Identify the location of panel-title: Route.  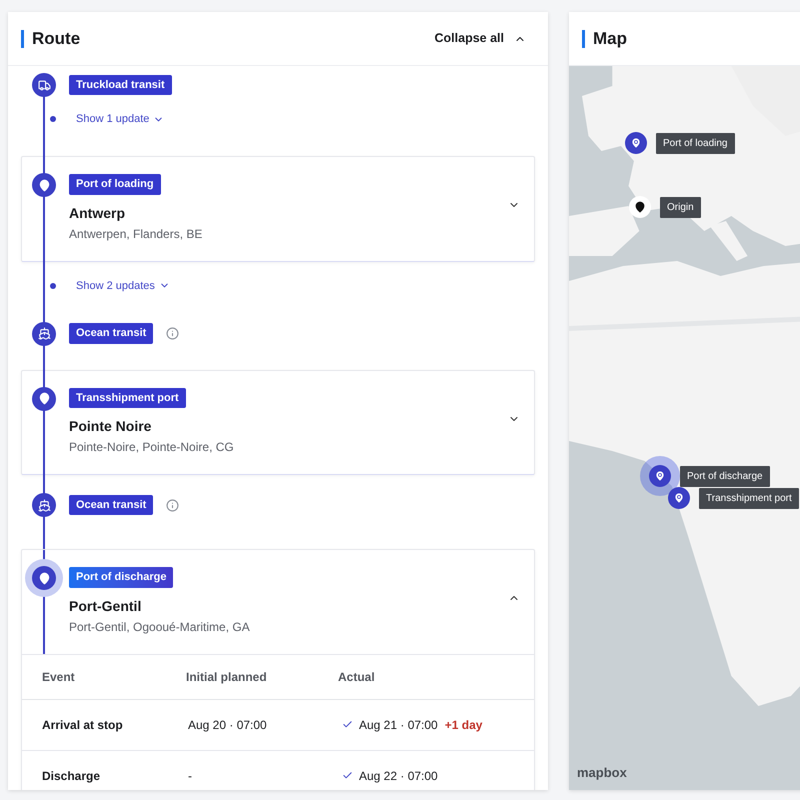
(56, 39).